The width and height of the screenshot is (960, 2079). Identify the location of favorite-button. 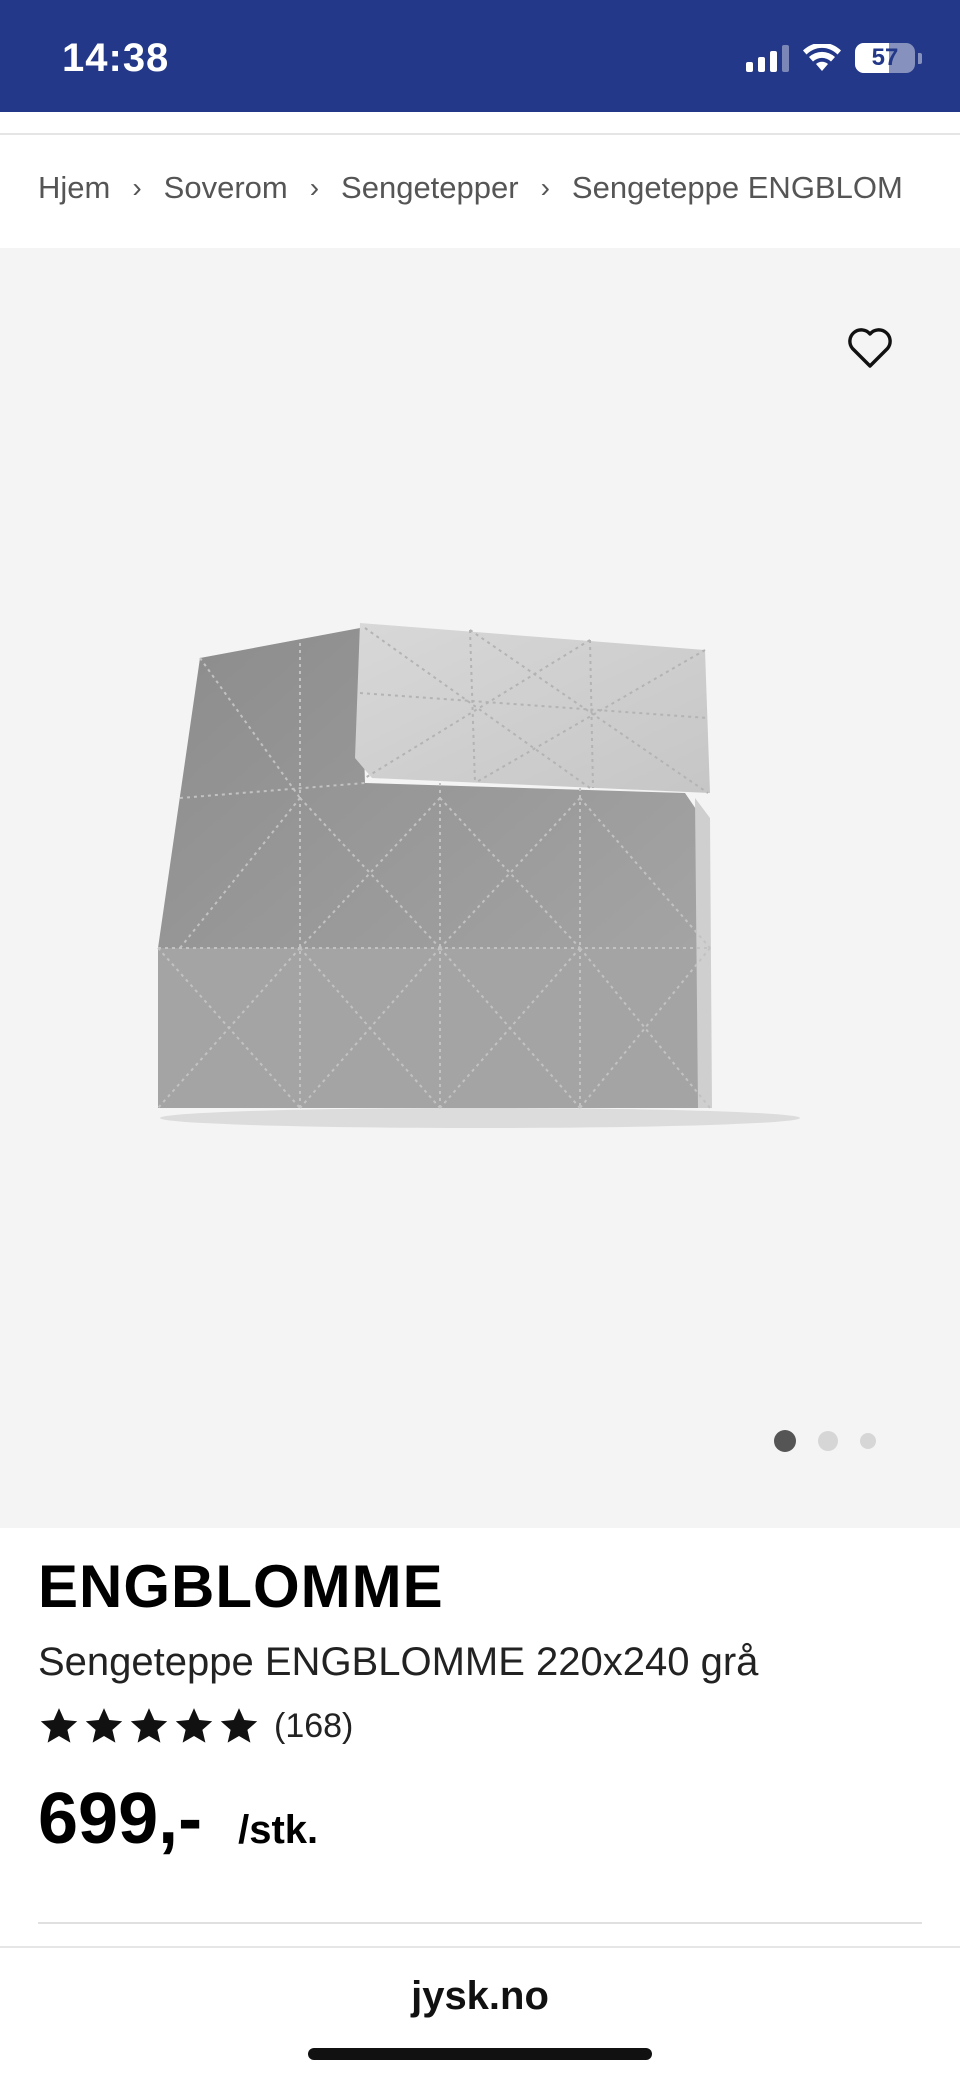
(870, 347).